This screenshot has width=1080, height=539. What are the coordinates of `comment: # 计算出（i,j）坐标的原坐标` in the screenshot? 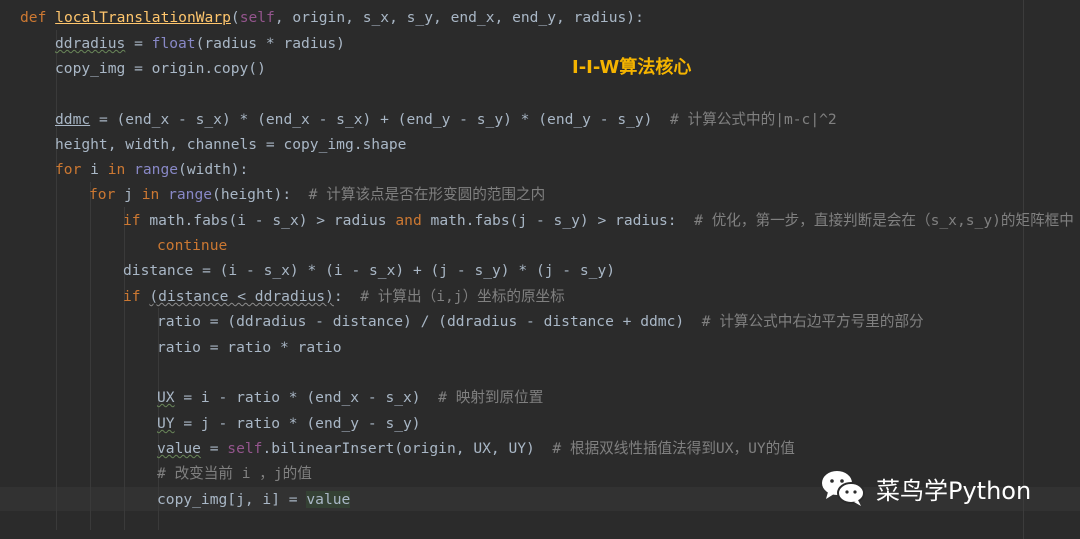 It's located at (453, 296).